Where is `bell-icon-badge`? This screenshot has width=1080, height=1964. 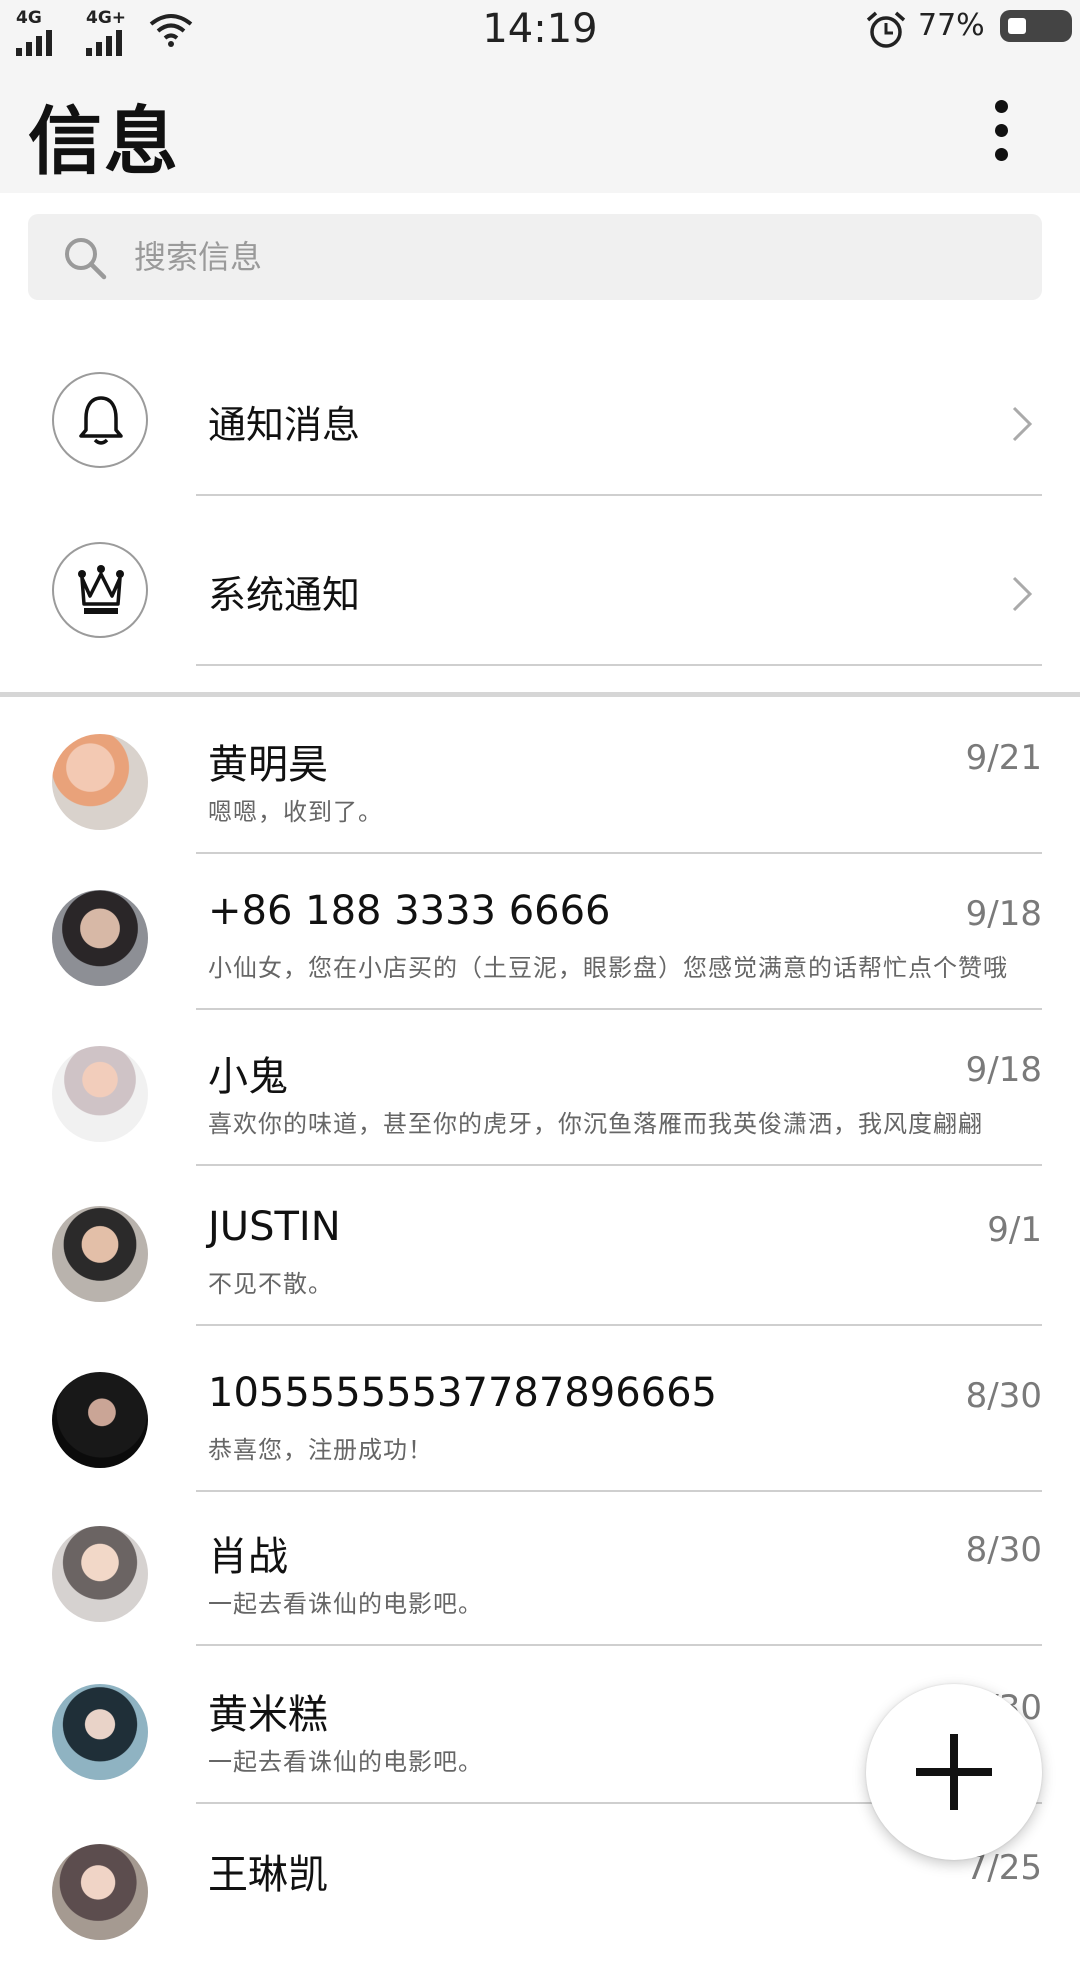 bell-icon-badge is located at coordinates (100, 420).